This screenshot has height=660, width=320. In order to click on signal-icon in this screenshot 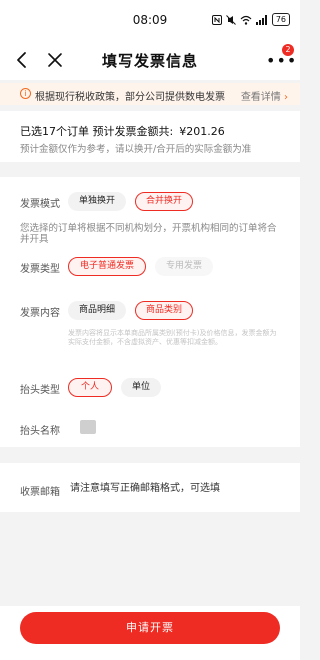, I will do `click(261, 19)`.